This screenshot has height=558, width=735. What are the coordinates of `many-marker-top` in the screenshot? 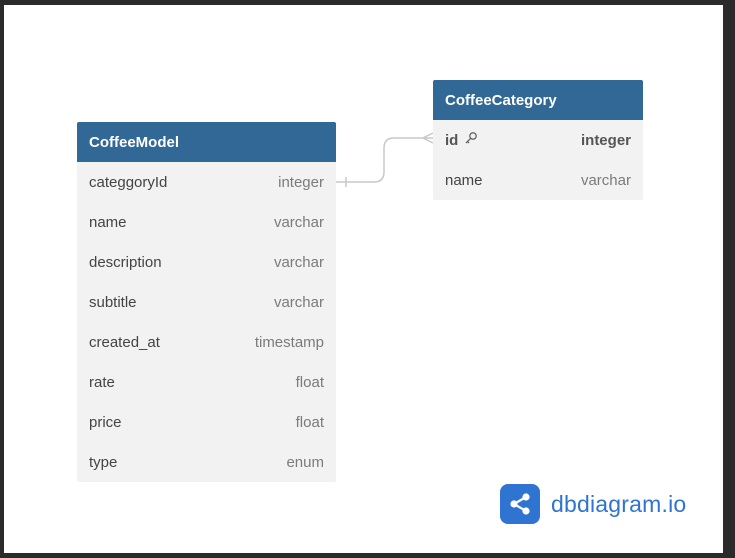 It's located at (428, 135).